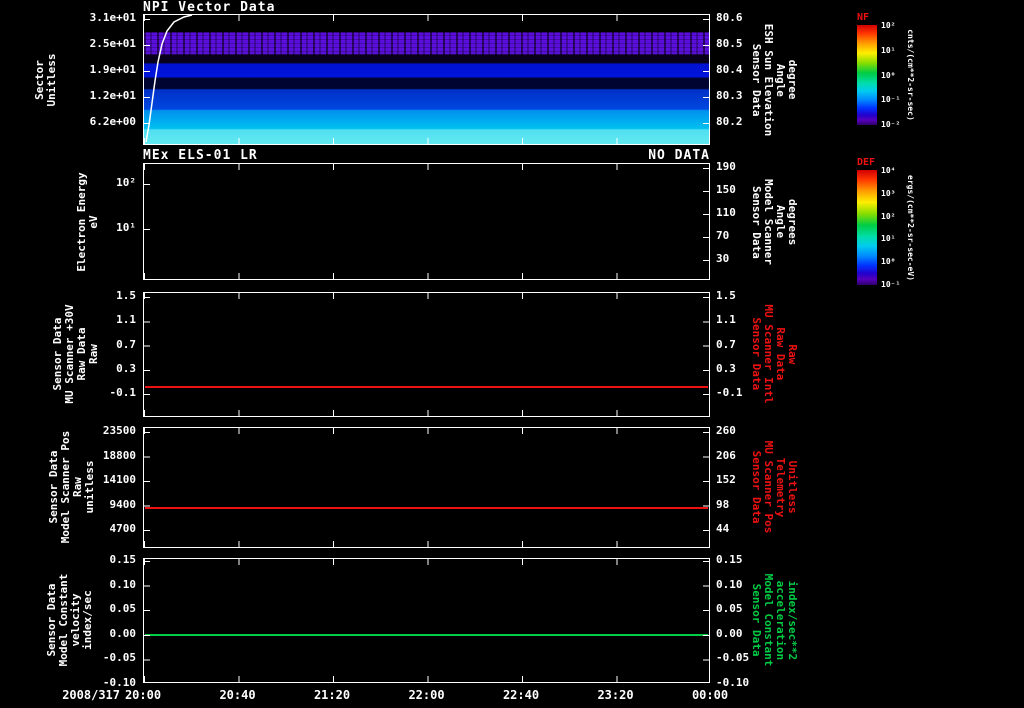  I want to click on axis-label-line: index/sec, so click(87, 620).